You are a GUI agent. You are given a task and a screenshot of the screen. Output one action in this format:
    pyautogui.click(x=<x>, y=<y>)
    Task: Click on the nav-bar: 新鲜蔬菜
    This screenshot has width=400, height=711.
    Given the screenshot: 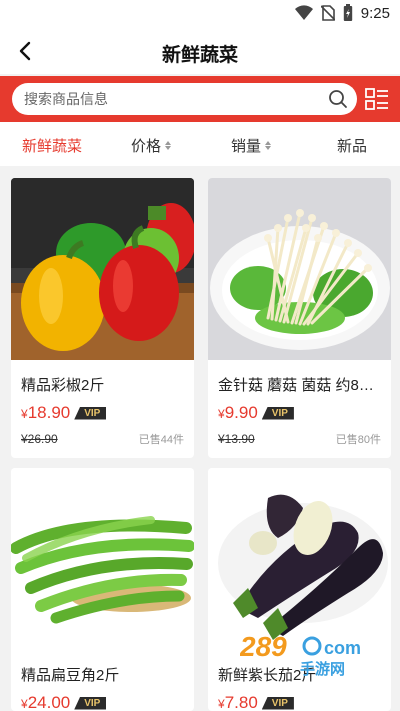 What is the action you would take?
    pyautogui.click(x=200, y=51)
    